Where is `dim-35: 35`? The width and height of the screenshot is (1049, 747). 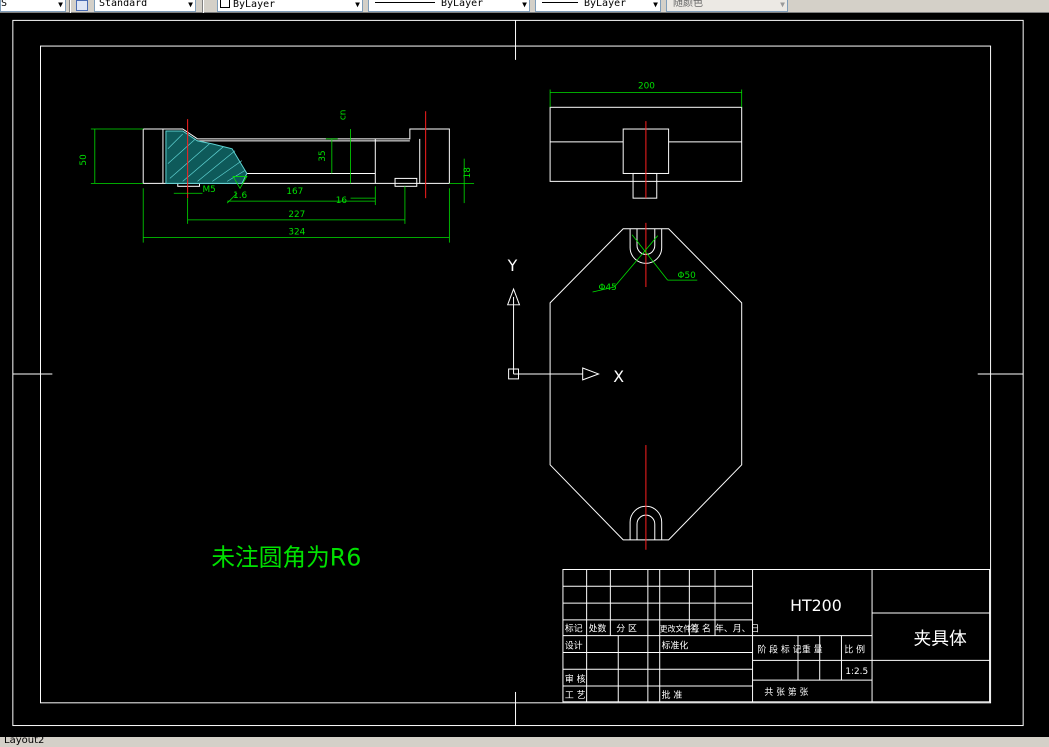 dim-35: 35 is located at coordinates (323, 155).